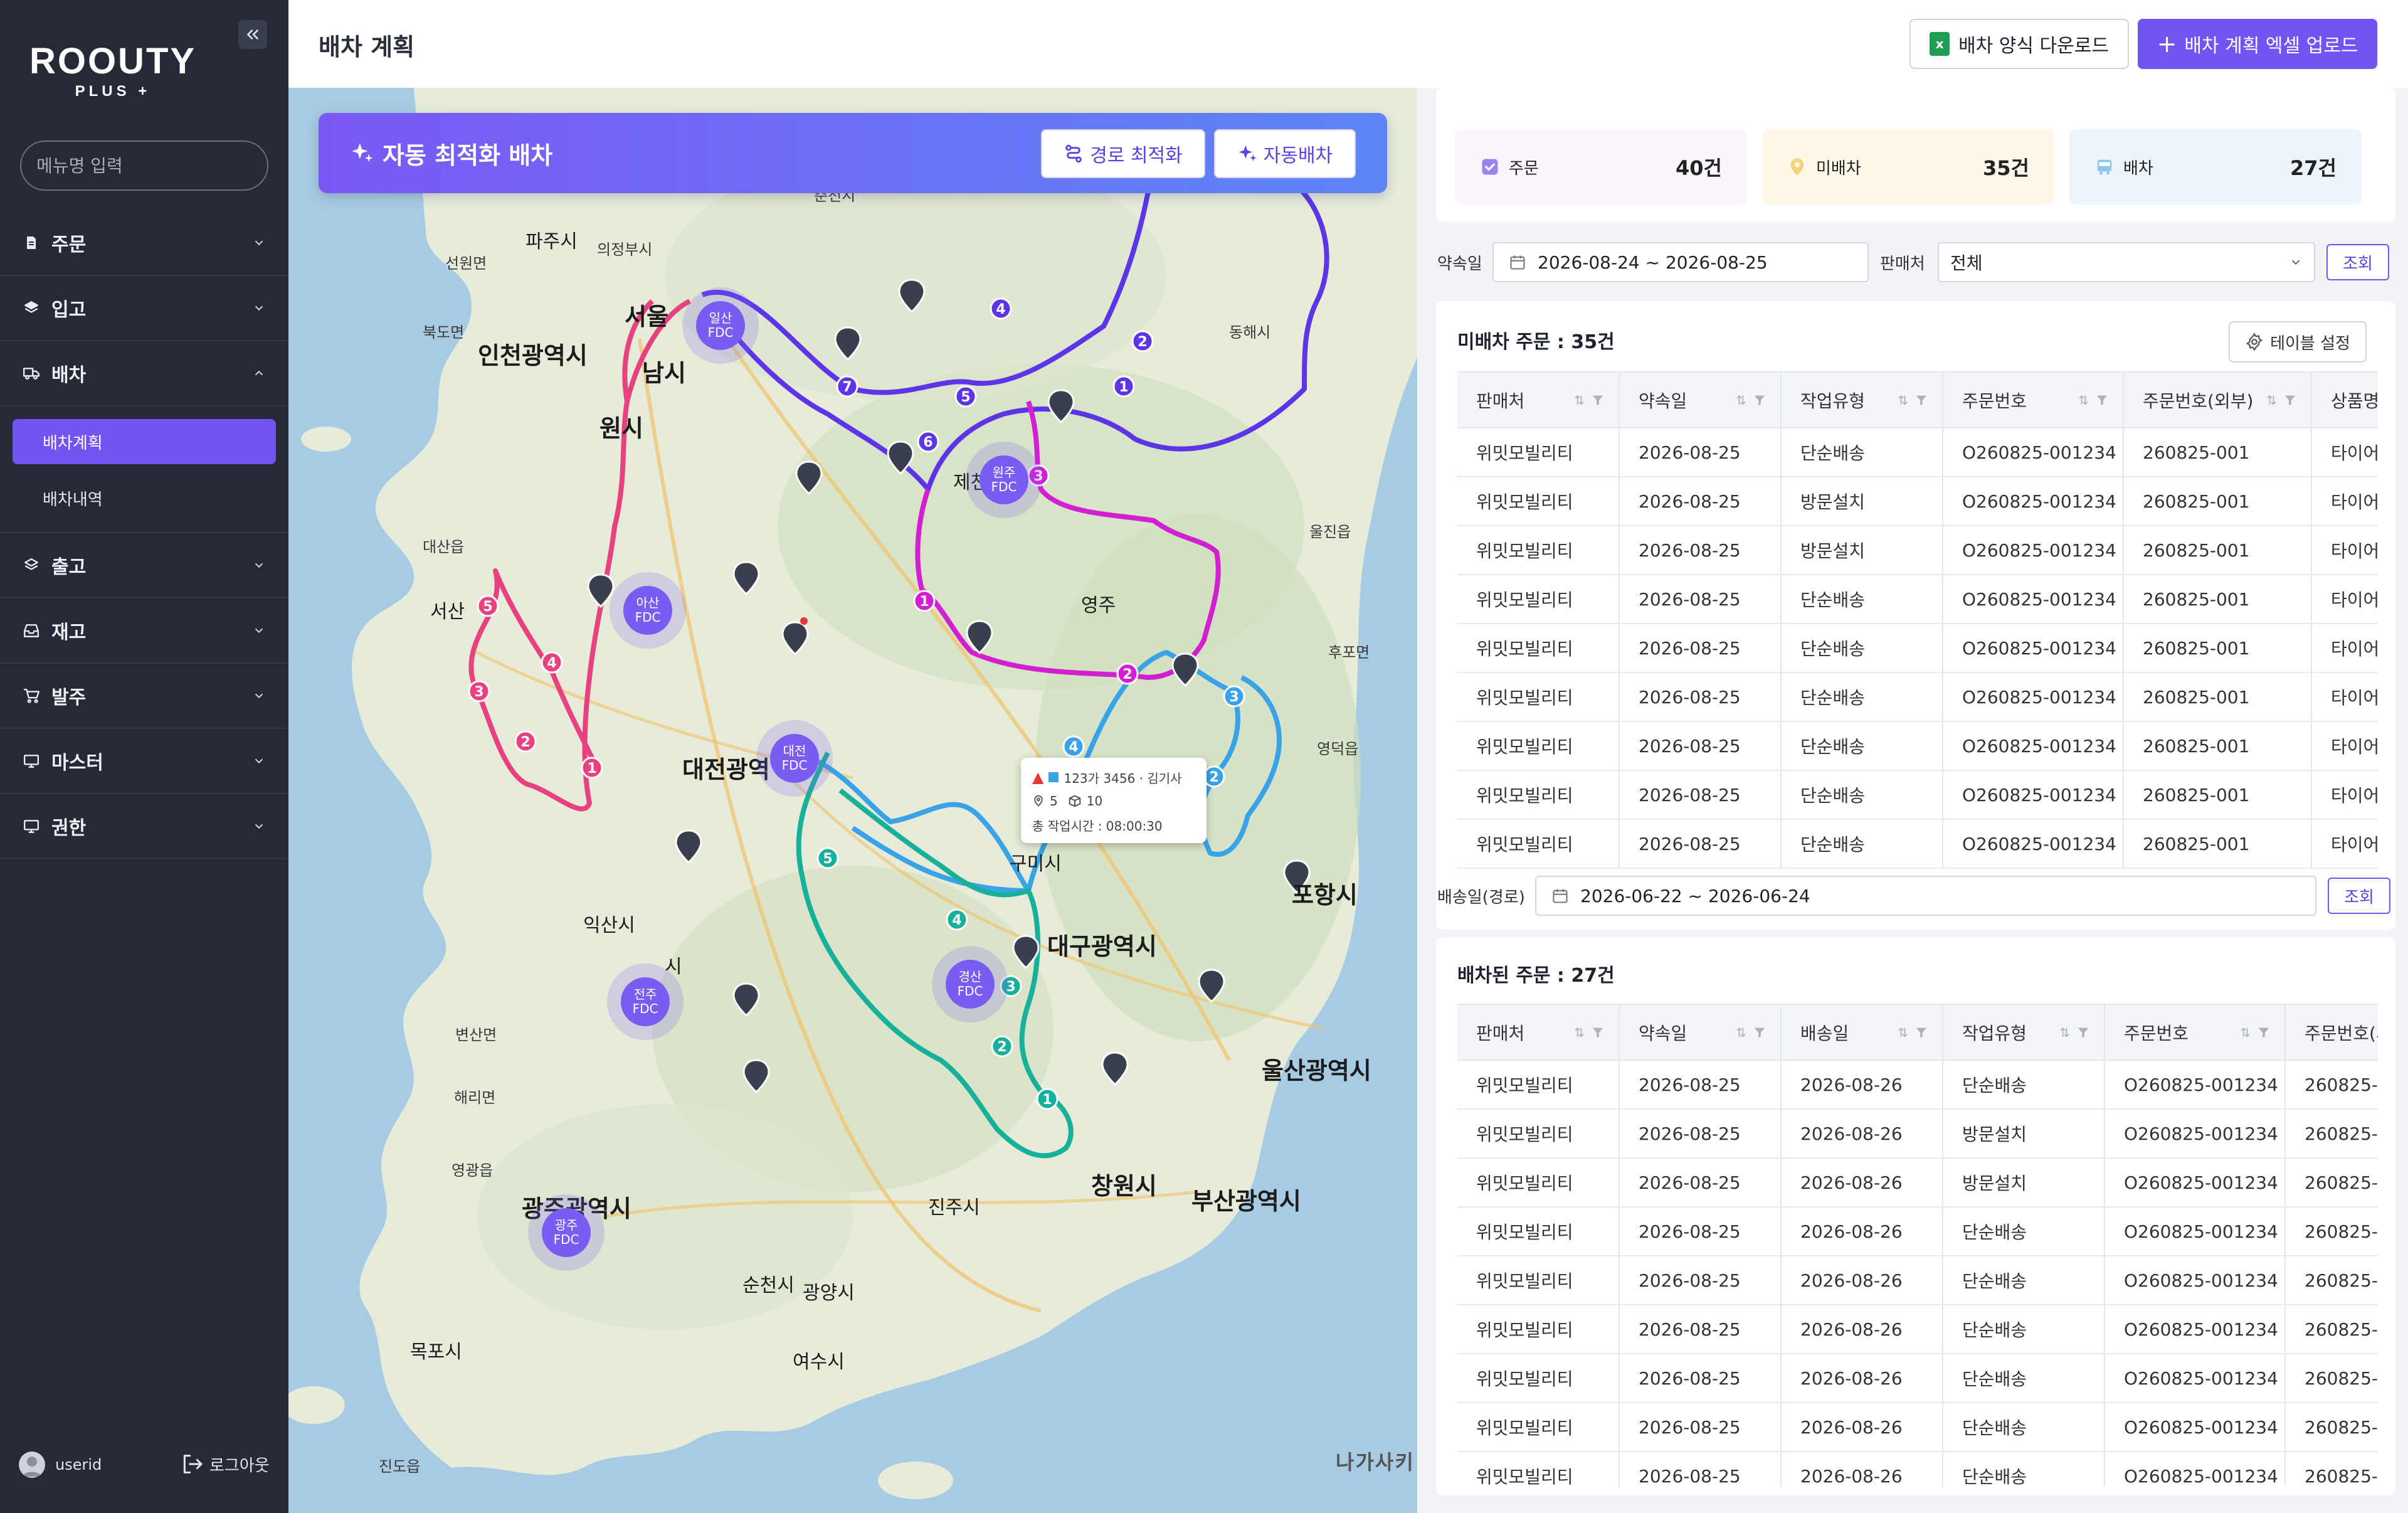  Describe the element at coordinates (970, 984) in the screenshot. I see `fdc-marker-gyeongsan: 경산 FDC` at that location.